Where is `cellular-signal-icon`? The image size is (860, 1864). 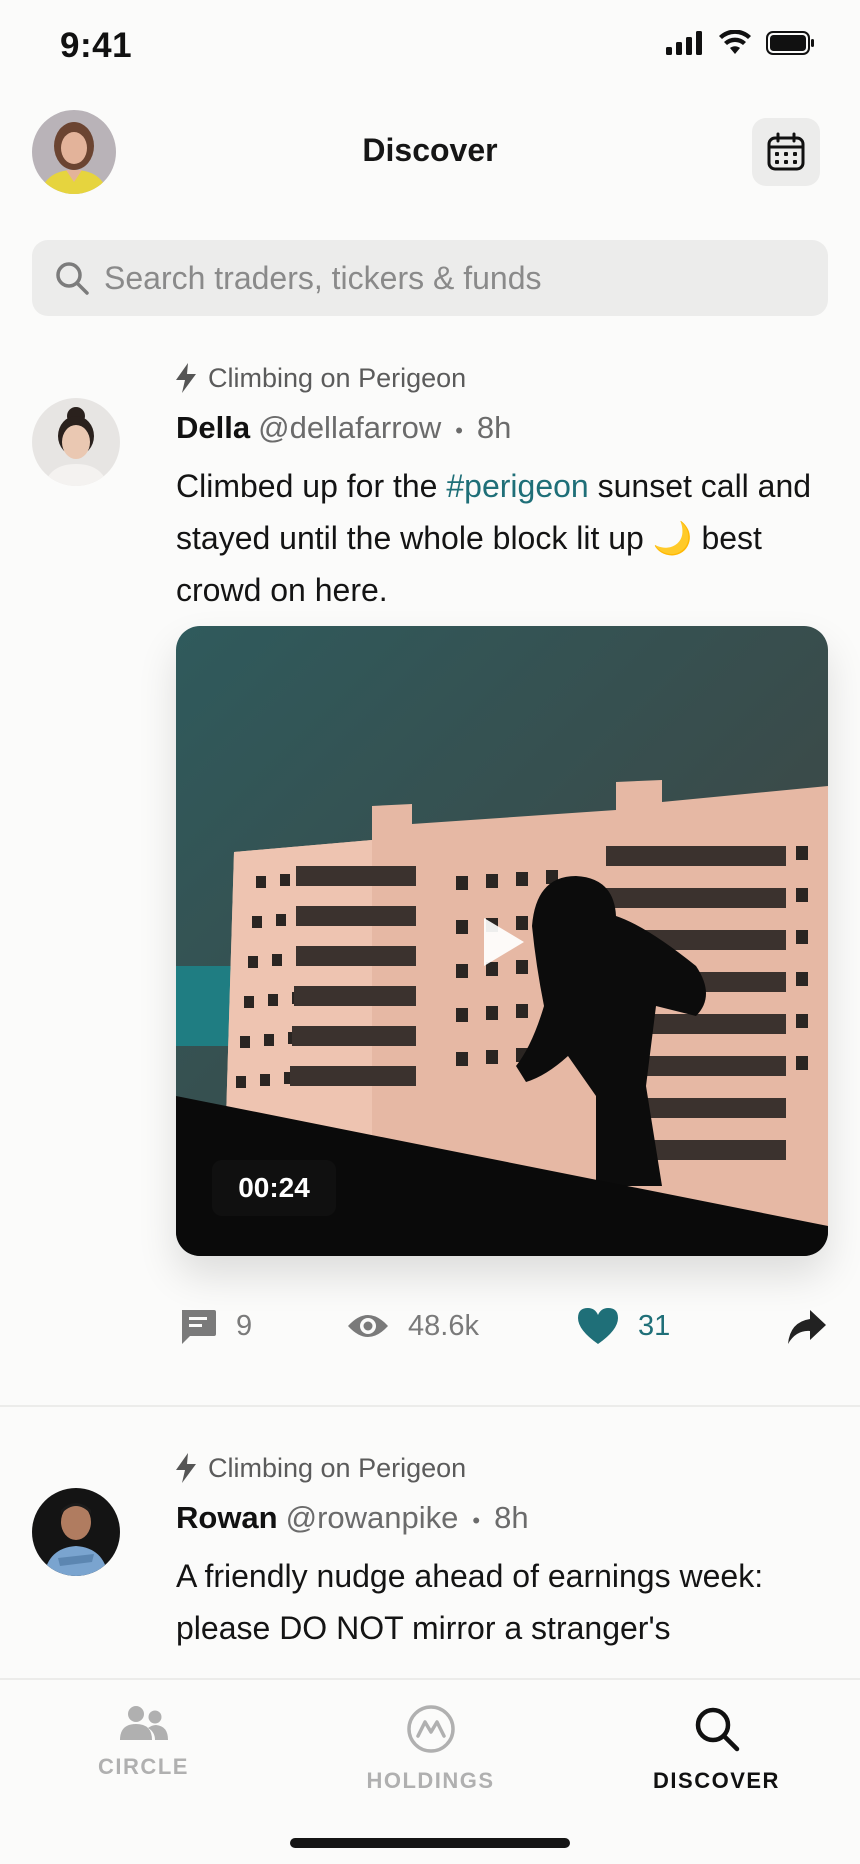
cellular-signal-icon is located at coordinates (684, 43).